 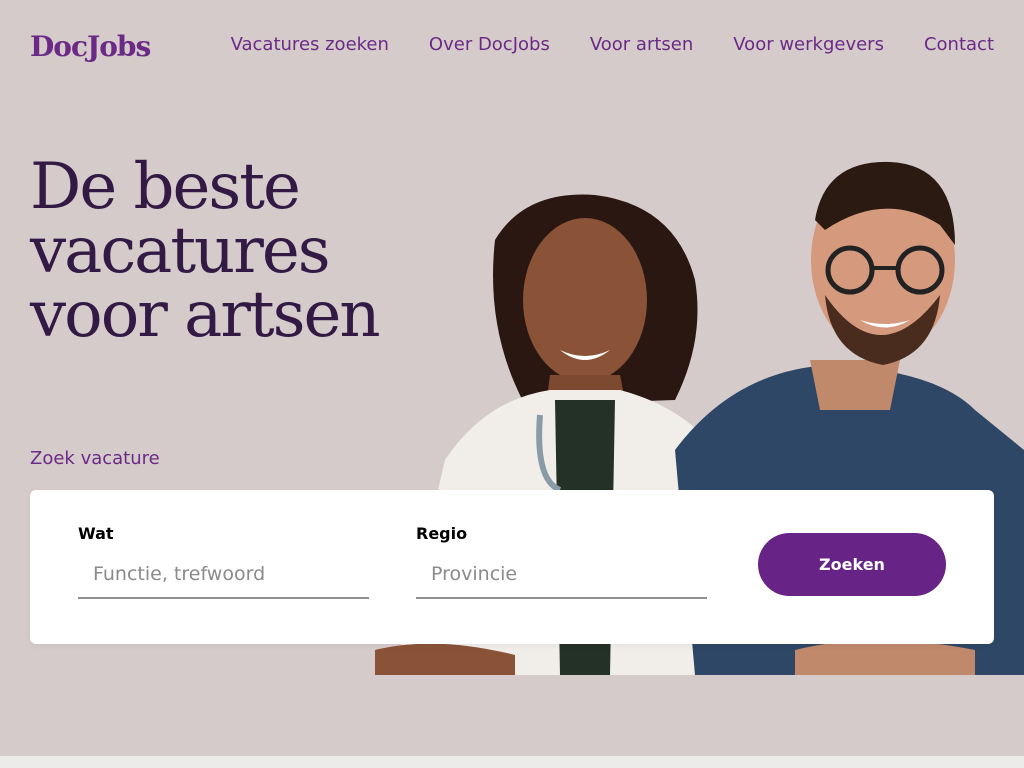 I want to click on wat-field-group: Wat, so click(x=223, y=561).